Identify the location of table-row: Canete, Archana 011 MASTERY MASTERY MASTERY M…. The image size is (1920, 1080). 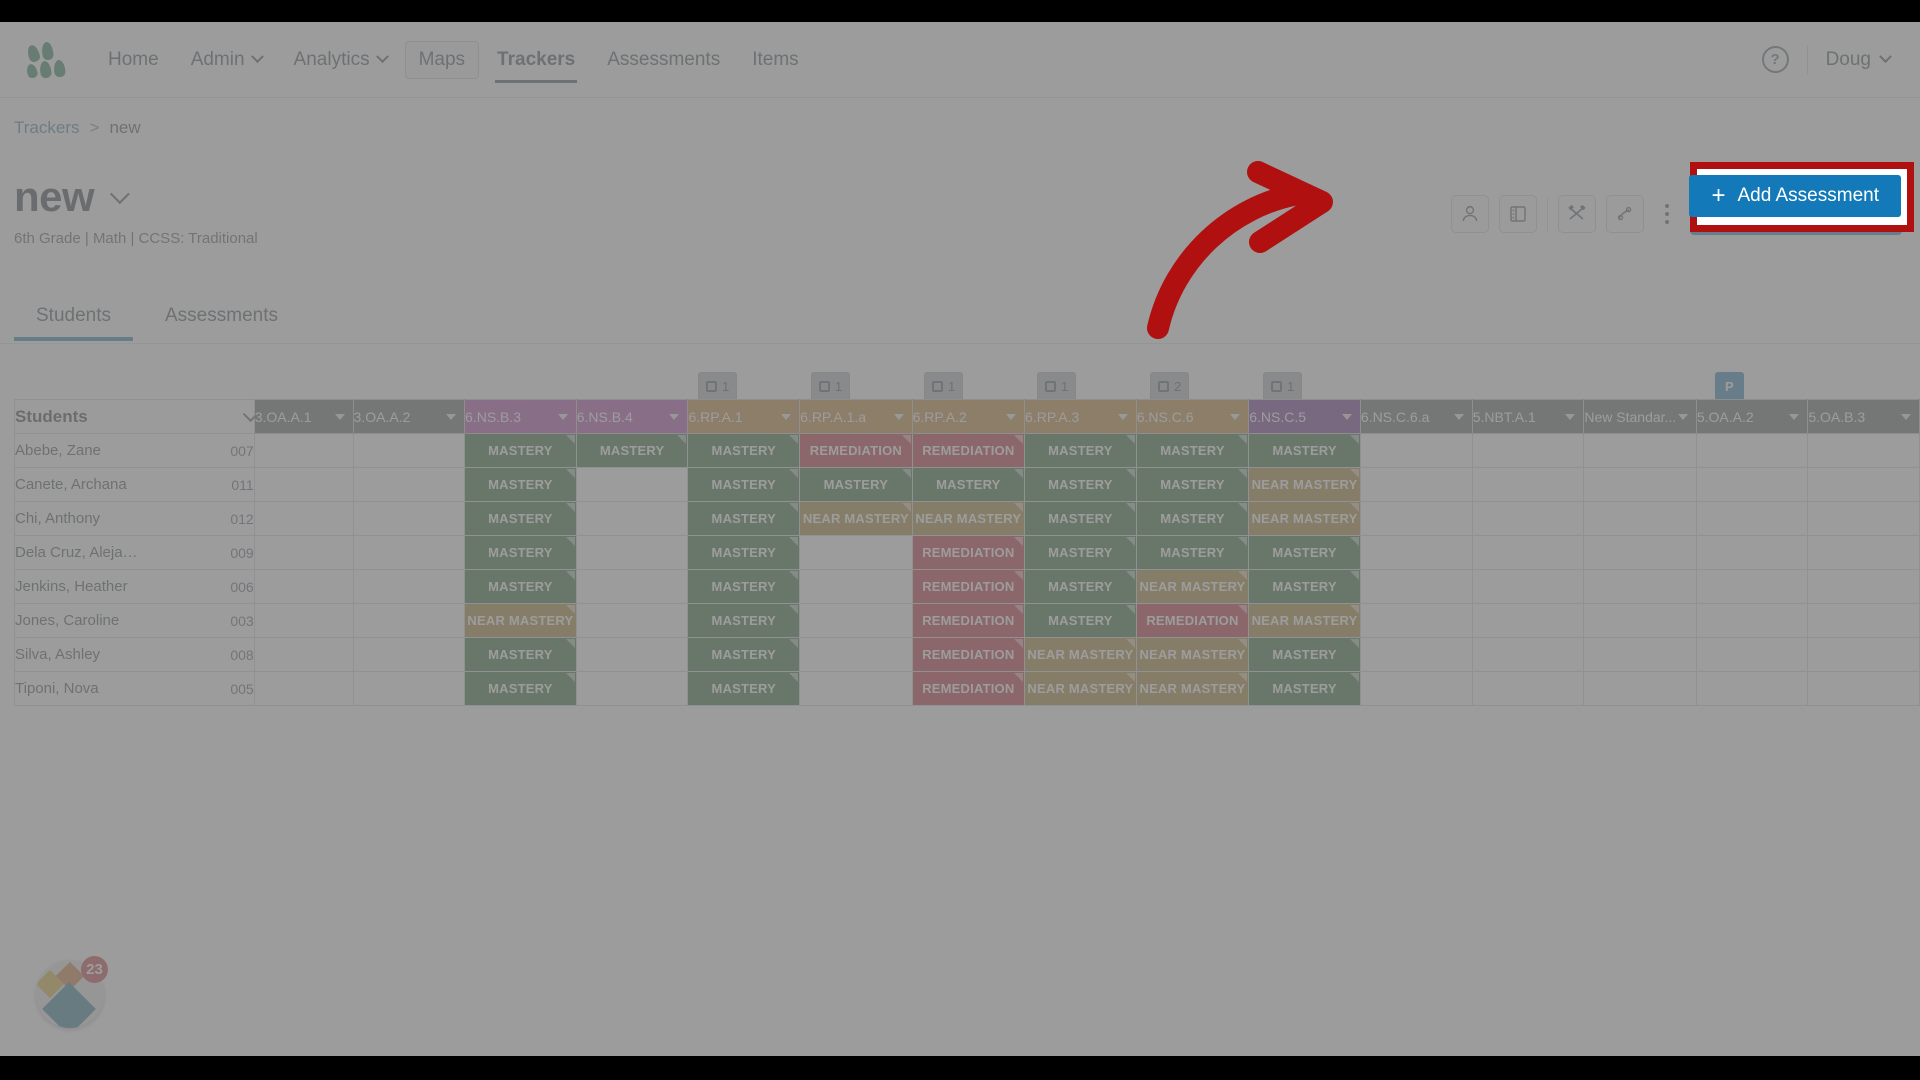
(967, 484).